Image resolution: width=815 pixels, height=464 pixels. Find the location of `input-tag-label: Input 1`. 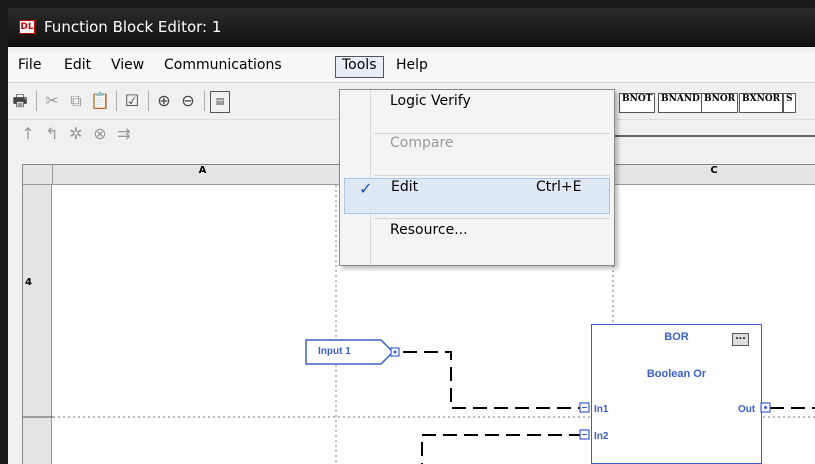

input-tag-label: Input 1 is located at coordinates (334, 351).